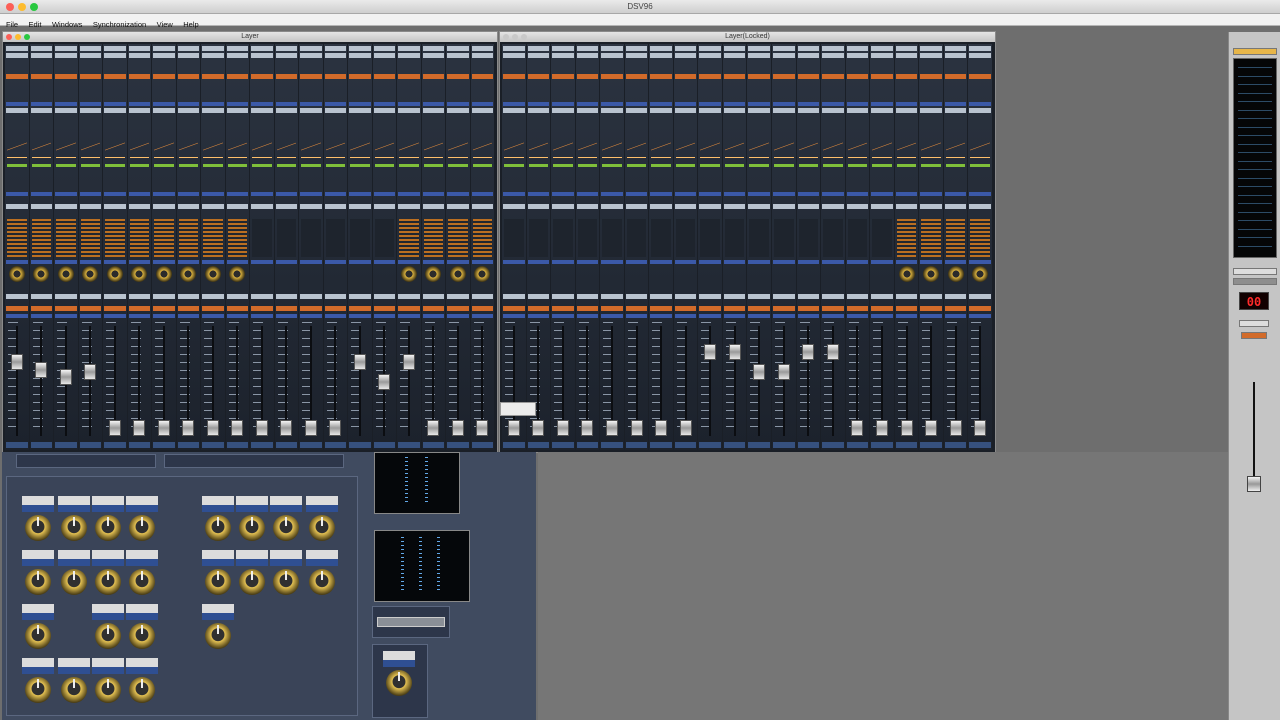 The height and width of the screenshot is (720, 1280). Describe the element at coordinates (165, 25) in the screenshot. I see `menu-view: View` at that location.